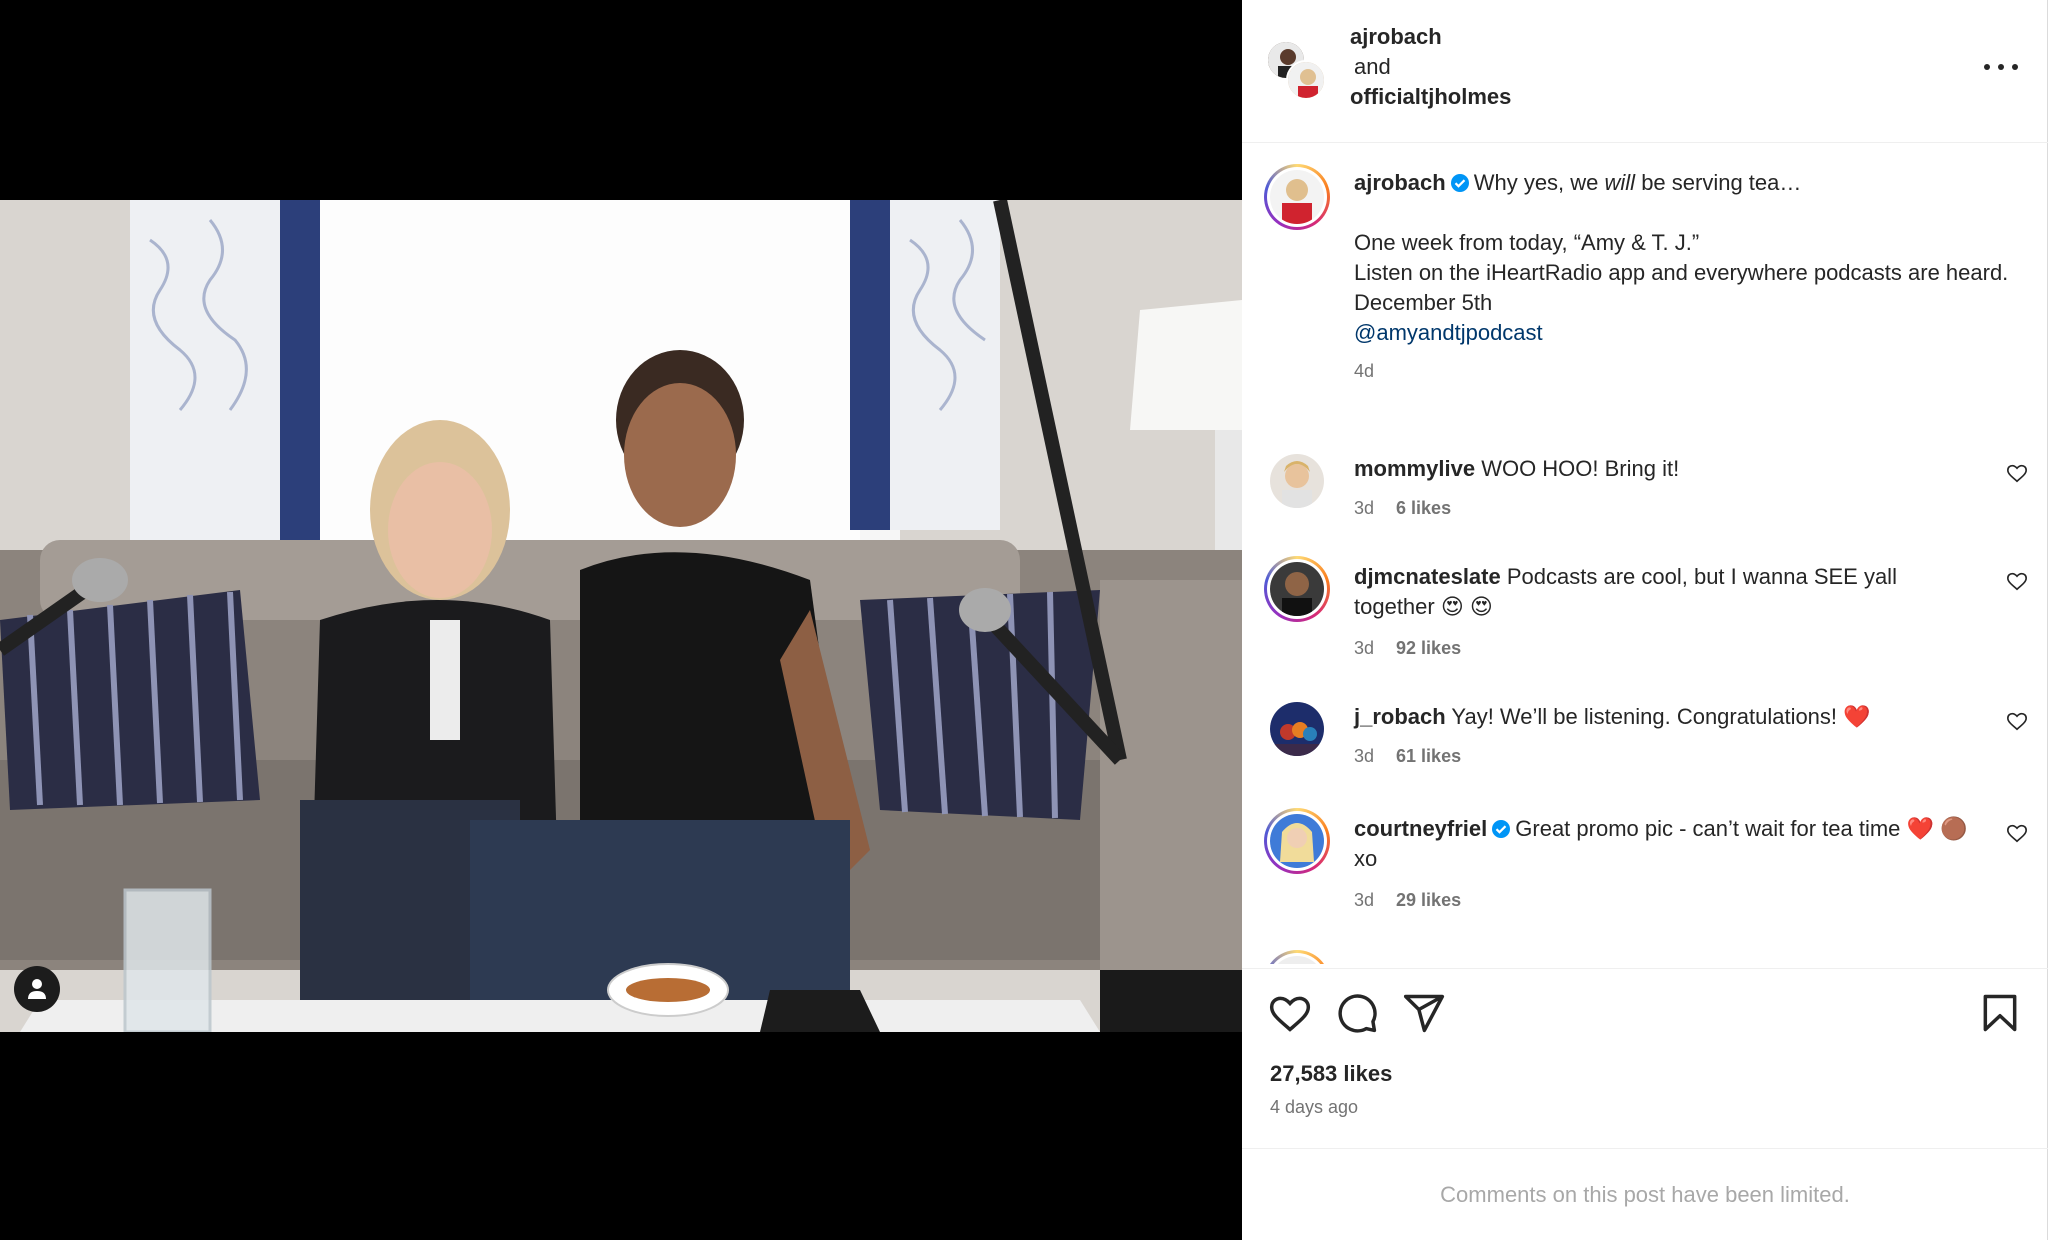  What do you see at coordinates (1331, 1074) in the screenshot?
I see `post-like-count: 27,583 likes` at bounding box center [1331, 1074].